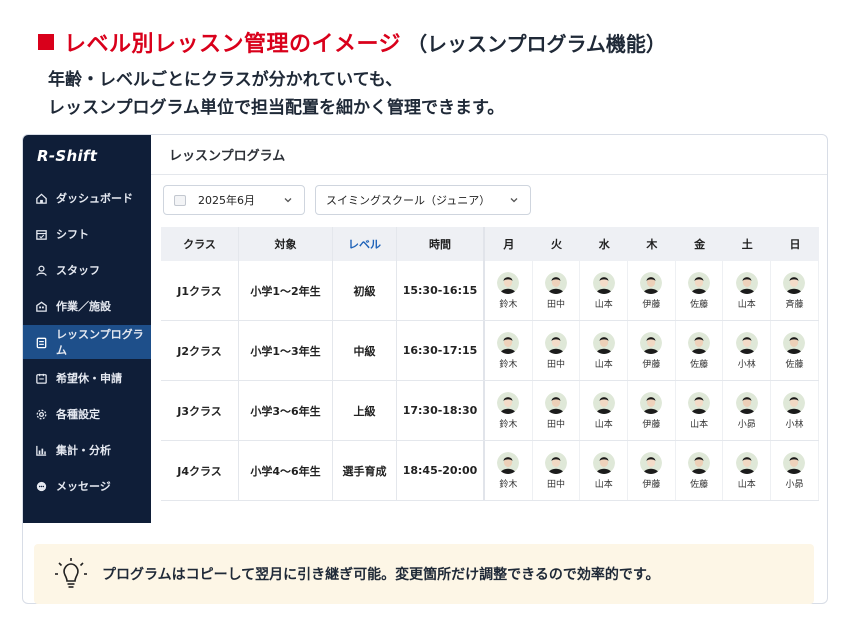  I want to click on sidebar-item-analytics: 集計・分析, so click(87, 450).